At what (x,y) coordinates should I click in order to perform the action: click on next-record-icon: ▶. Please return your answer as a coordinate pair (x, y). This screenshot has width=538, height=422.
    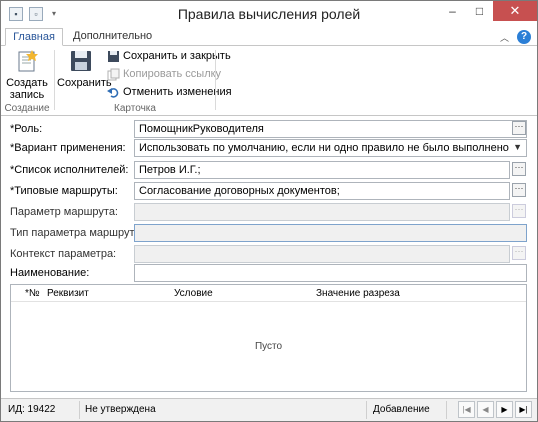
    Looking at the image, I should click on (504, 409).